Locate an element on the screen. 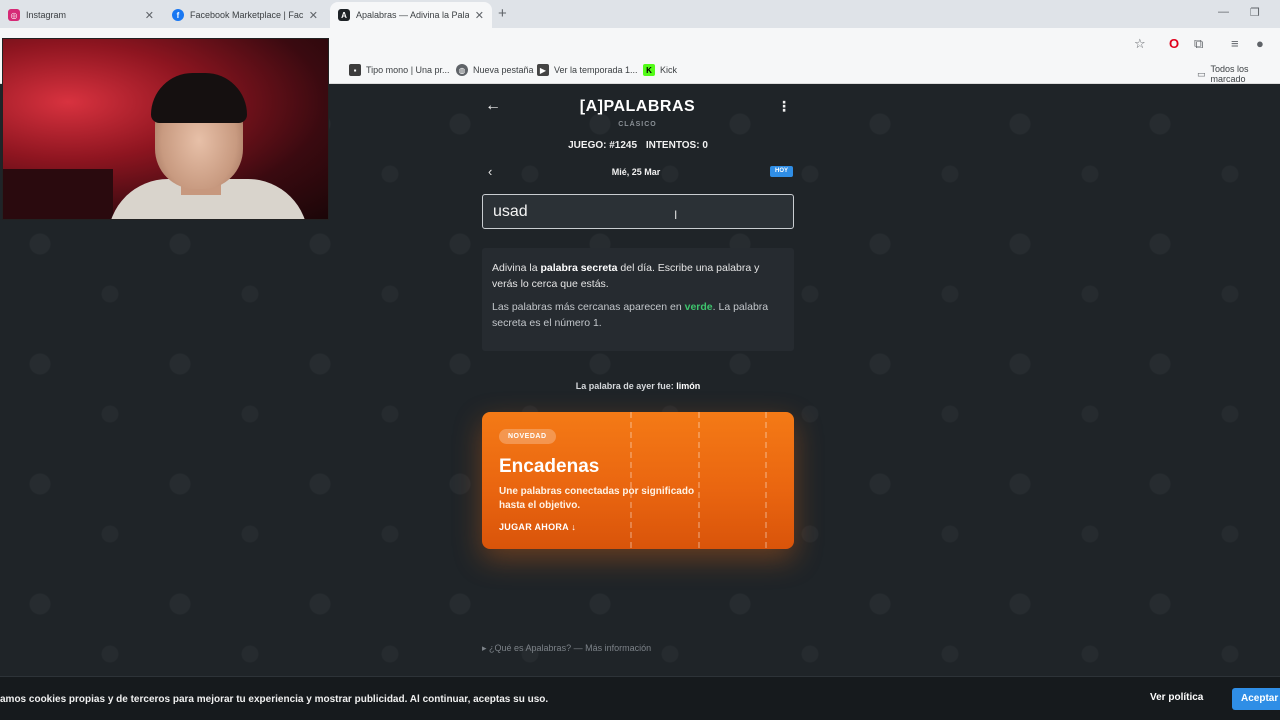  tab-apalabras: A Apalabras — Adivina la Palabra ✕ is located at coordinates (411, 15).